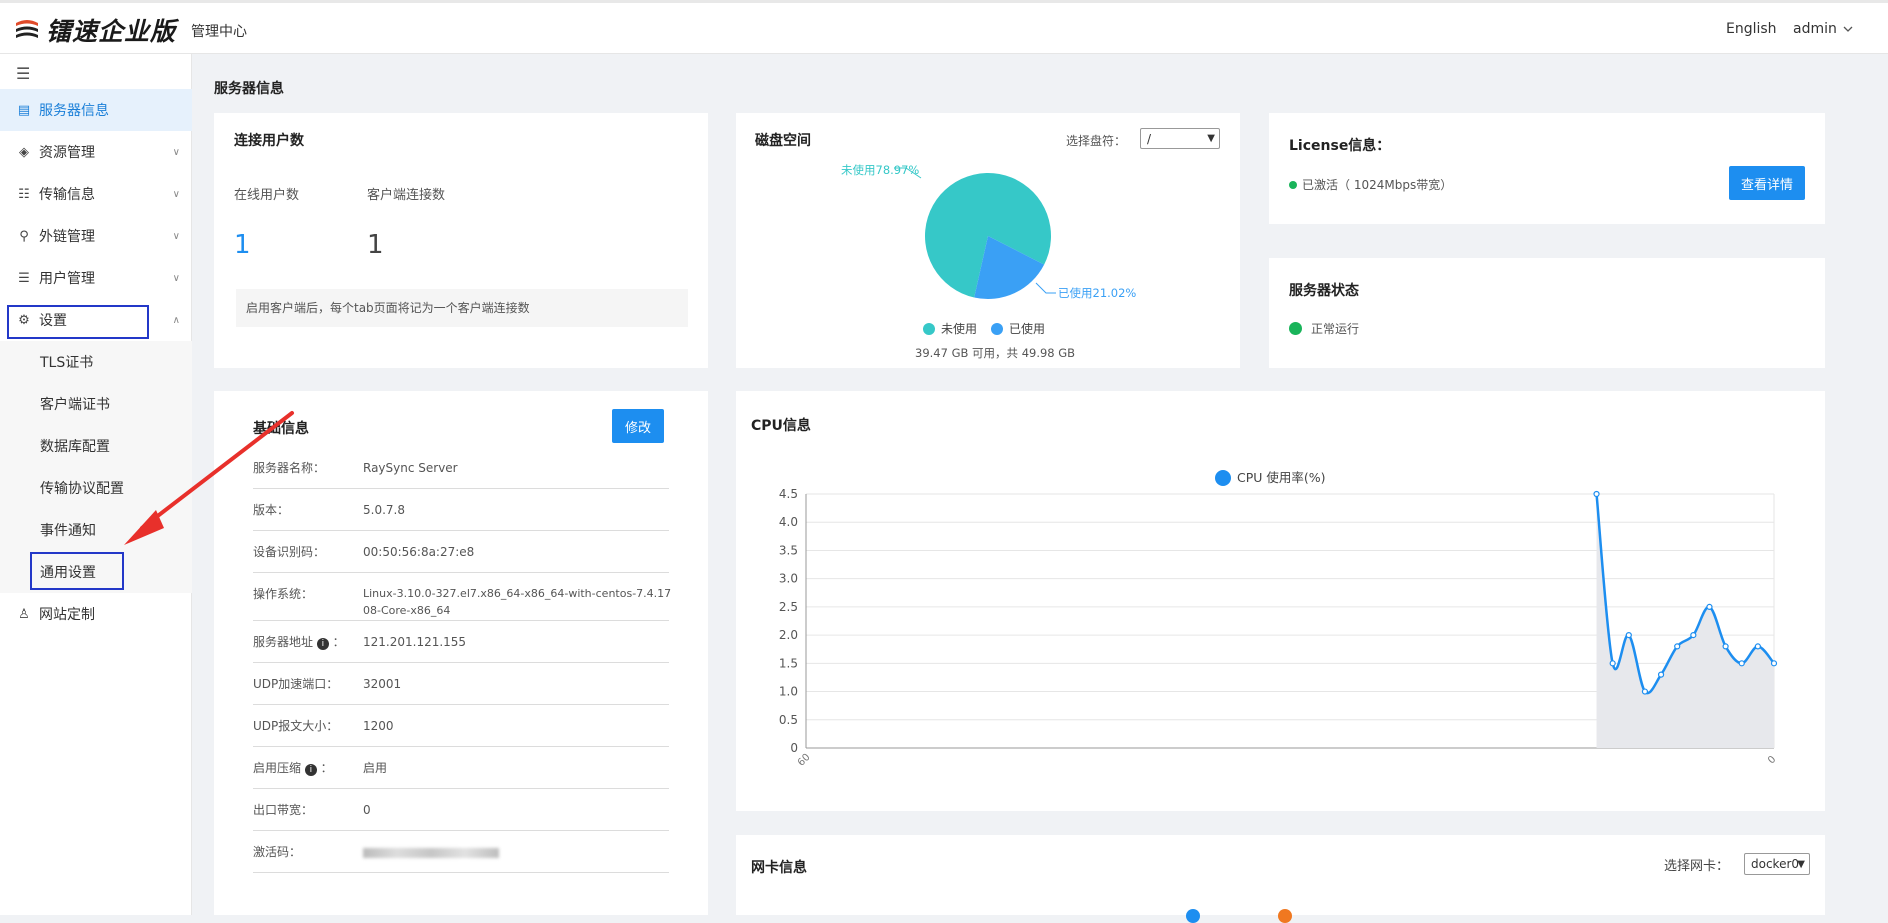  Describe the element at coordinates (283, 810) in the screenshot. I see `row-label: 出口带宽：` at that location.